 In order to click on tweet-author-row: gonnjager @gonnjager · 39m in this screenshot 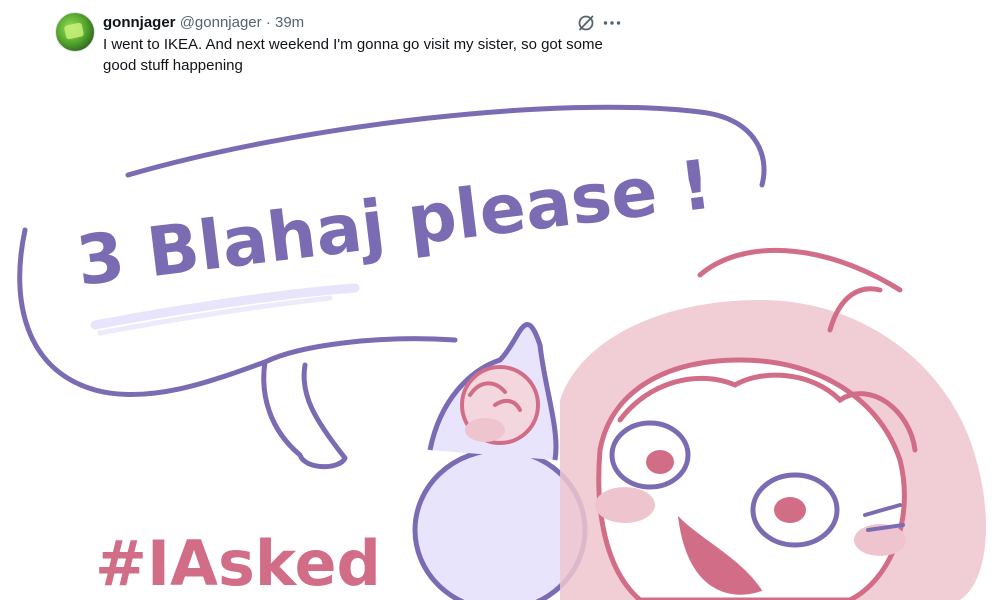, I will do `click(203, 23)`.